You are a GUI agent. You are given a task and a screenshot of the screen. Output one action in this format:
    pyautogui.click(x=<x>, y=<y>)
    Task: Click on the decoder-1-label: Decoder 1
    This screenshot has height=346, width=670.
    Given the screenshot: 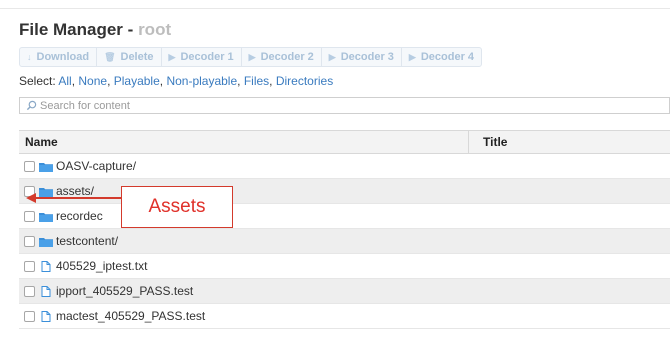 What is the action you would take?
    pyautogui.click(x=207, y=57)
    